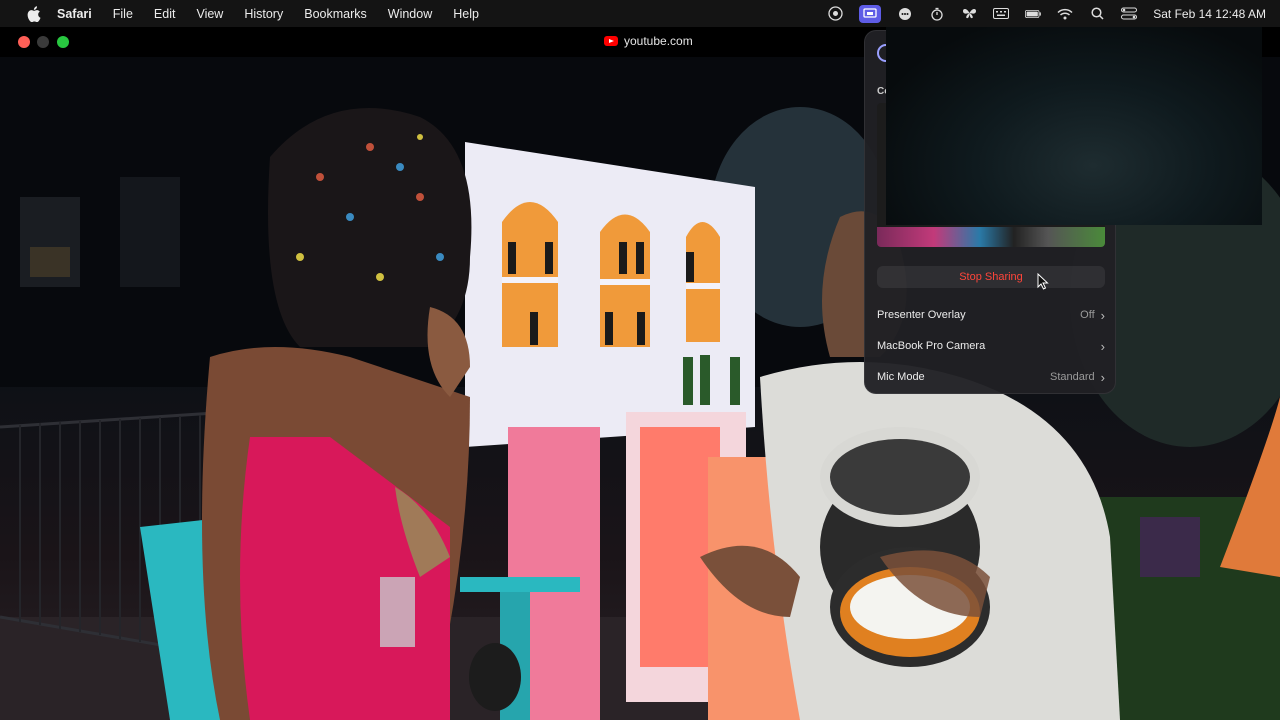 This screenshot has height=720, width=1280. Describe the element at coordinates (991, 346) in the screenshot. I see `camera-row: MacBook Pro Camera ›` at that location.